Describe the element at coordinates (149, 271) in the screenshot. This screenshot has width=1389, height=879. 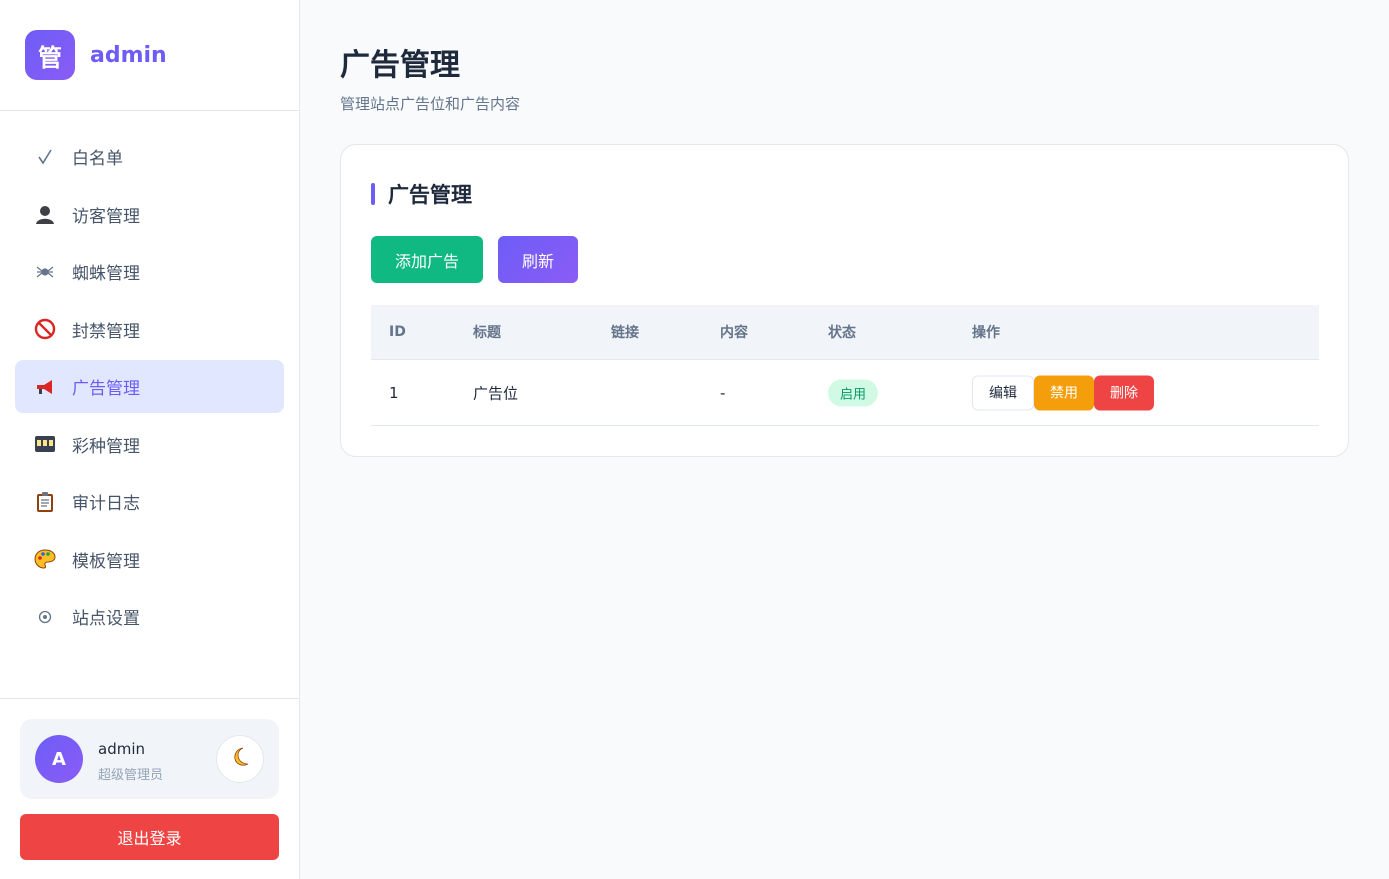
I see `sidebar-item-spiders: 蜘蛛管理` at that location.